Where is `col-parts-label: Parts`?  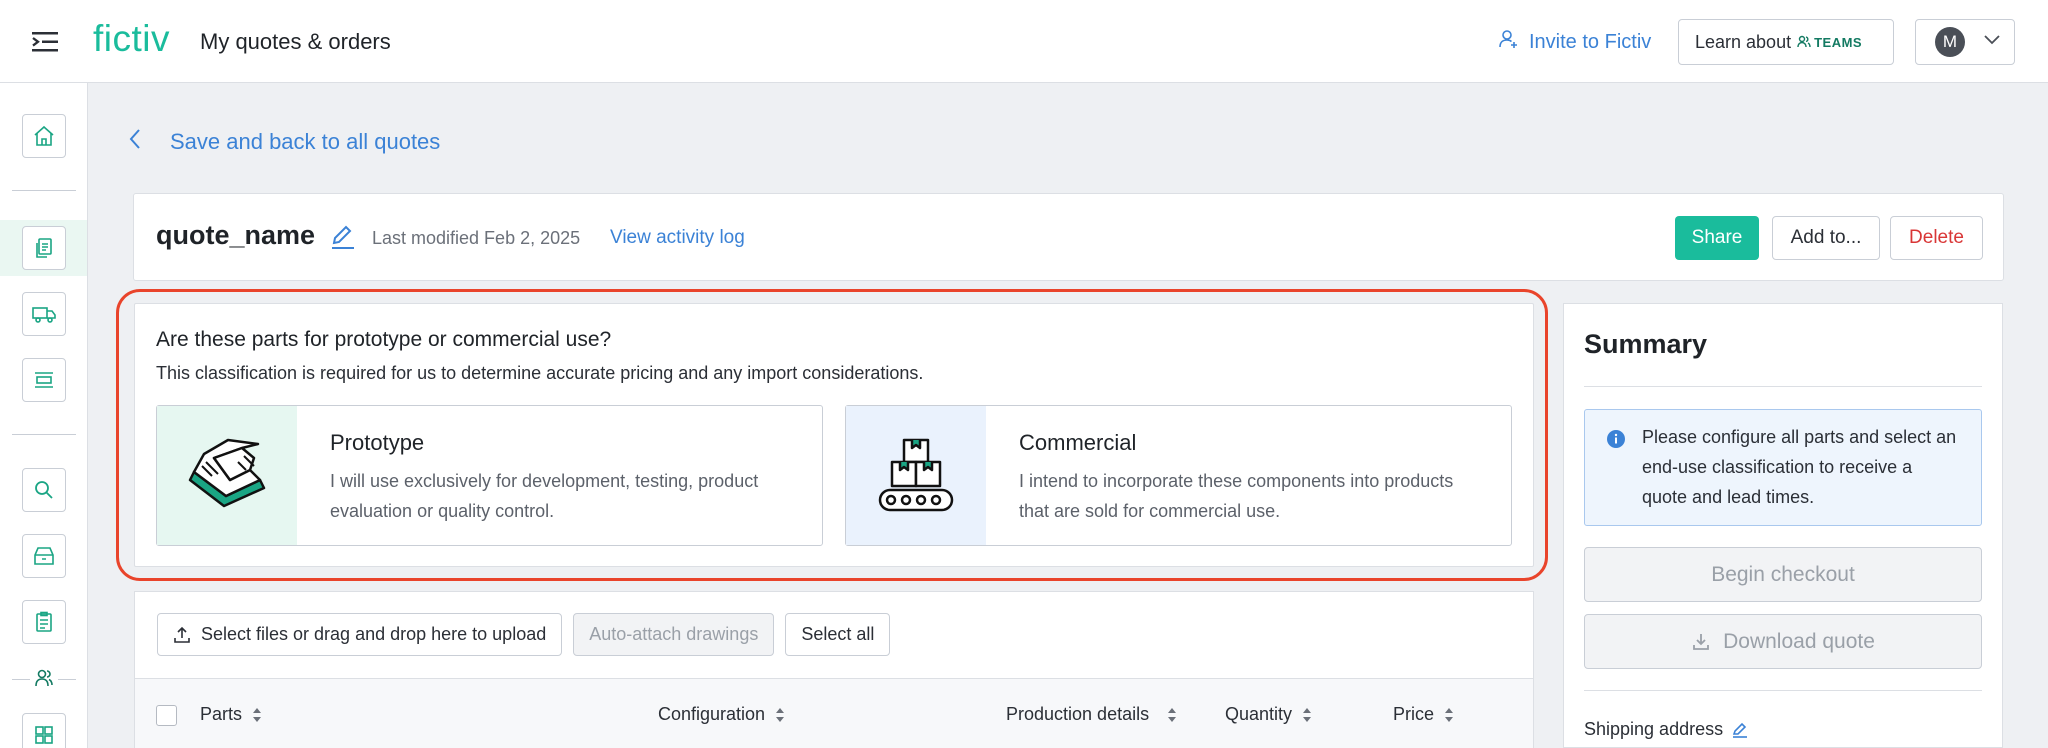
col-parts-label: Parts is located at coordinates (221, 714).